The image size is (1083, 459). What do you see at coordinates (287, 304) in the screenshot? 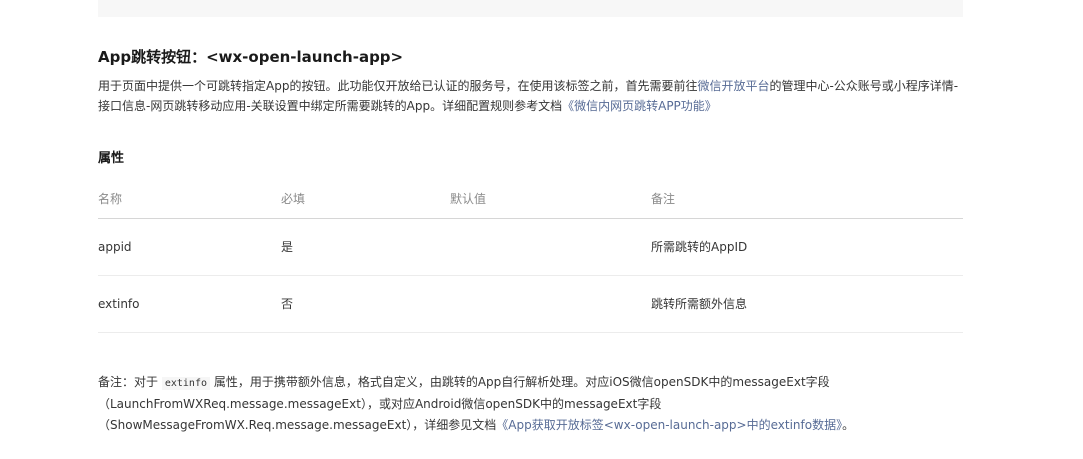
I see `cell-required: 否` at bounding box center [287, 304].